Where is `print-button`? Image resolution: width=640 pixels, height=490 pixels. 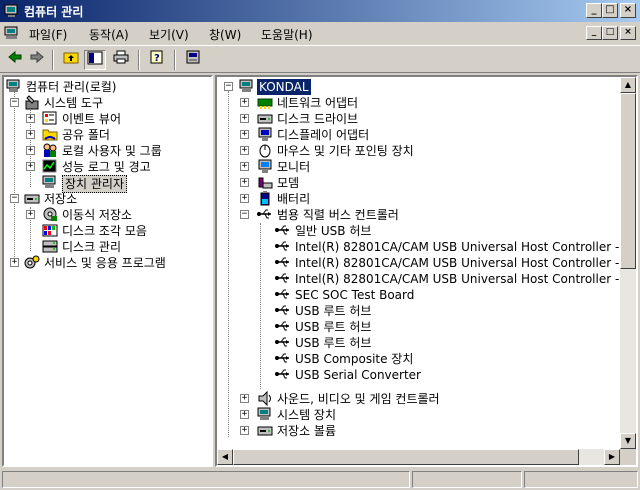
print-button is located at coordinates (121, 60).